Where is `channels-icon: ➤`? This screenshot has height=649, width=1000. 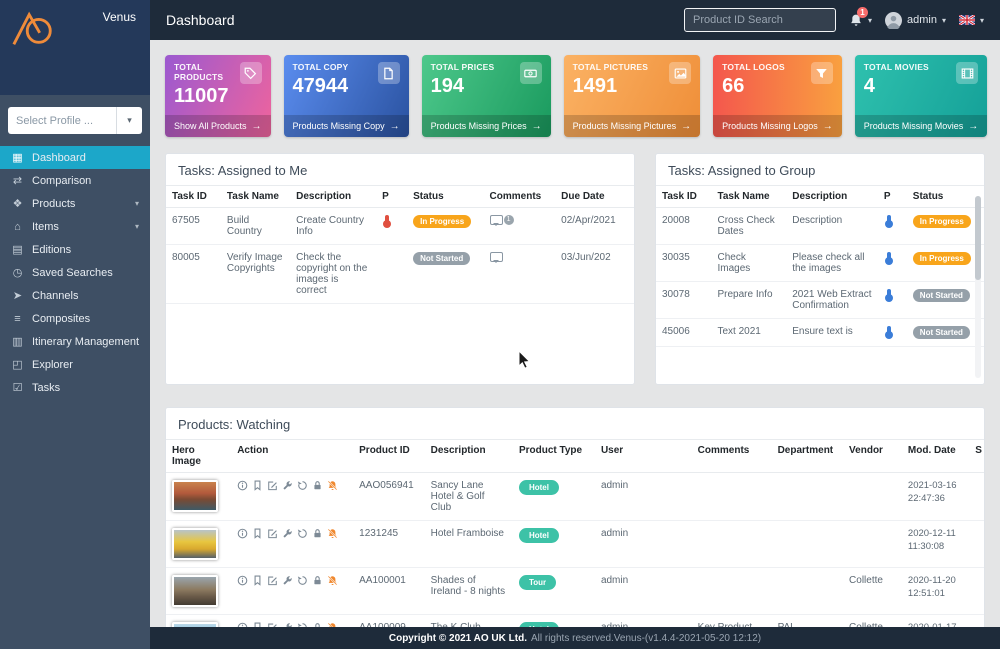 channels-icon: ➤ is located at coordinates (17, 296).